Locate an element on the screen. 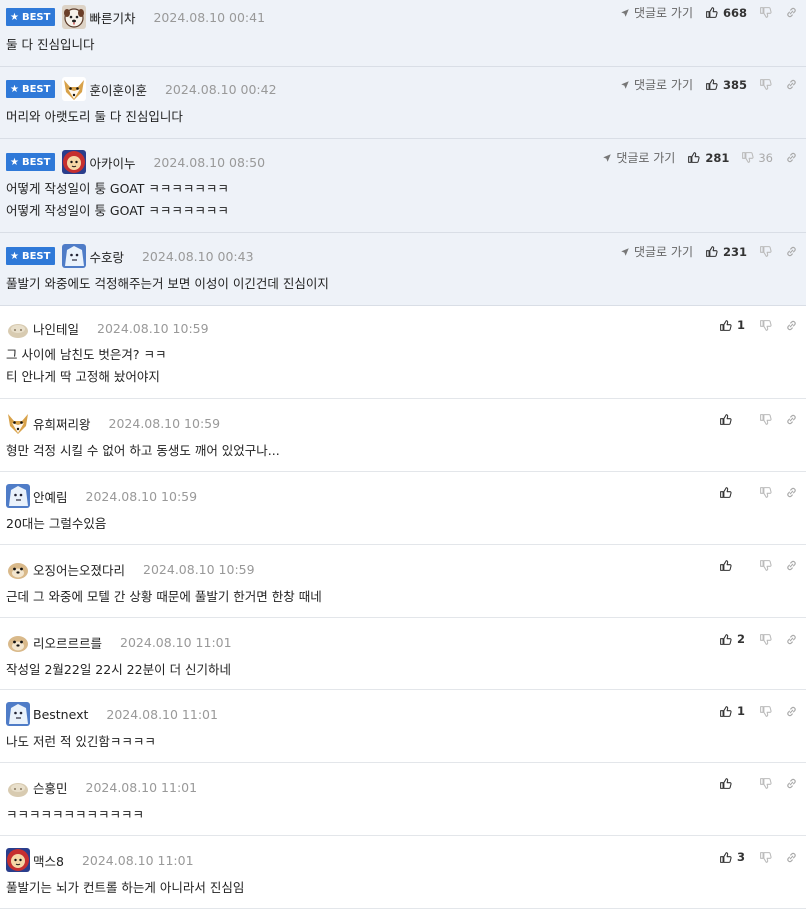  comment-header: 맥스8 2024.08.10 11:01 3 is located at coordinates (403, 860).